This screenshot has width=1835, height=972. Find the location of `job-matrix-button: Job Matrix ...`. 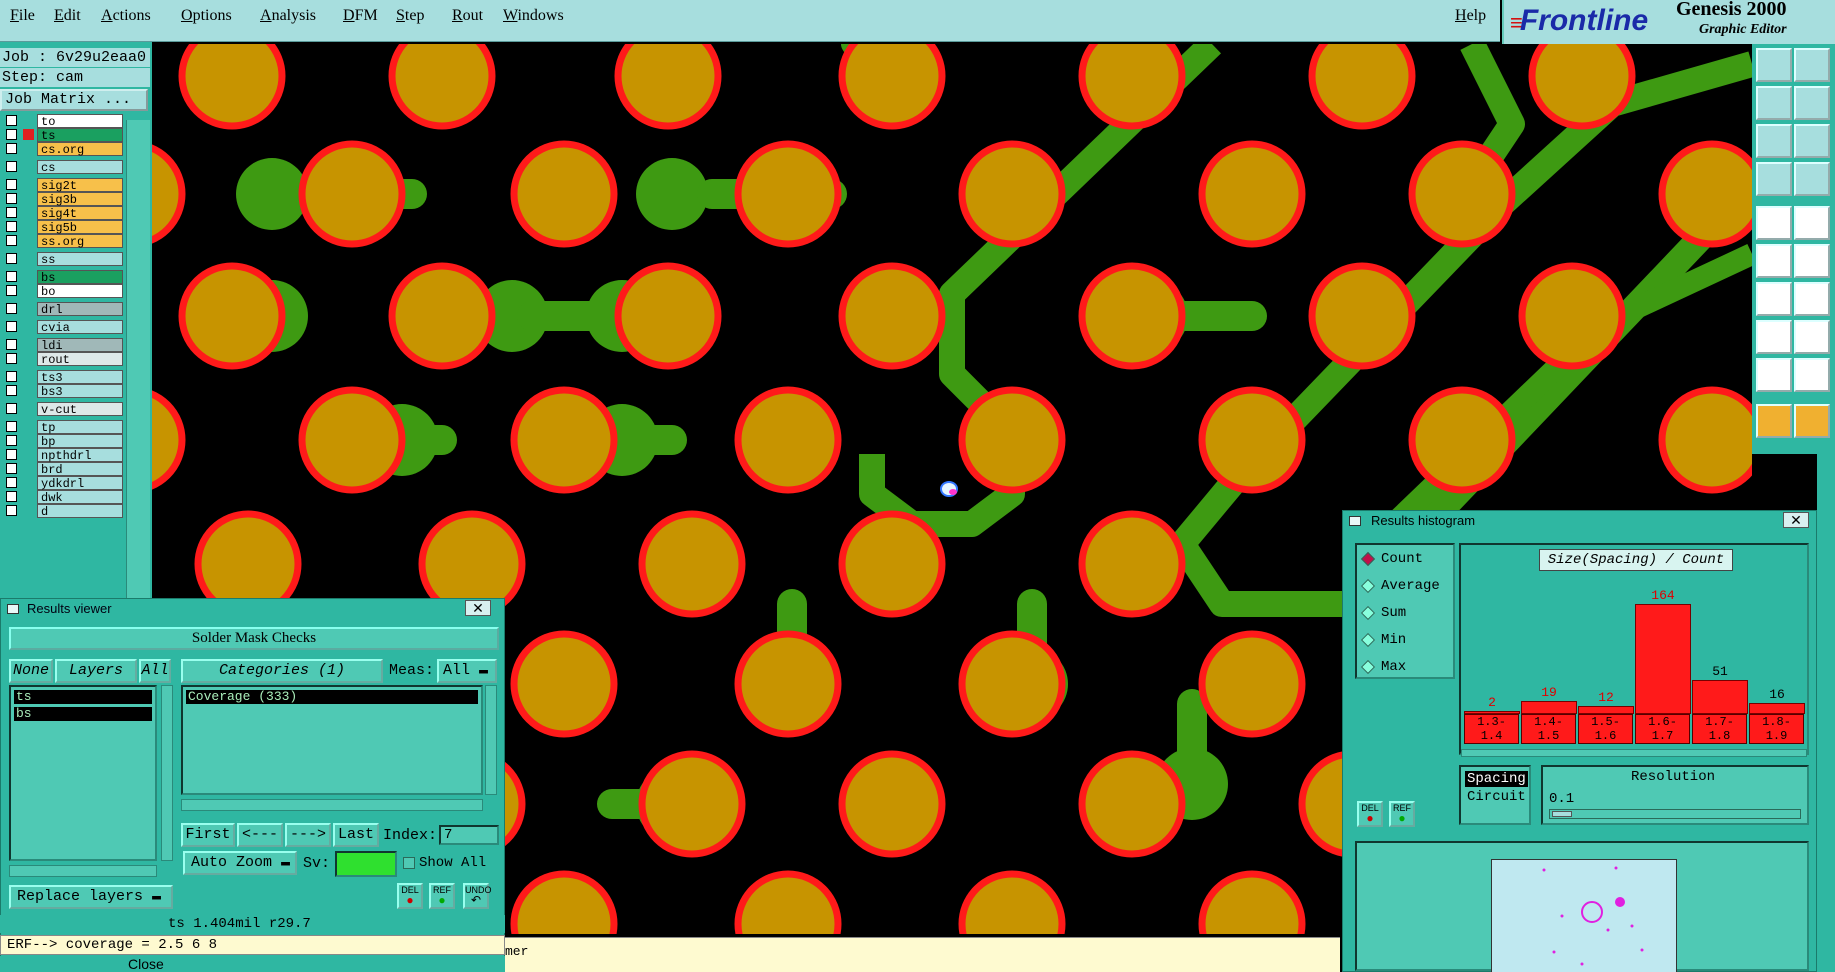

job-matrix-button: Job Matrix ... is located at coordinates (74, 100).